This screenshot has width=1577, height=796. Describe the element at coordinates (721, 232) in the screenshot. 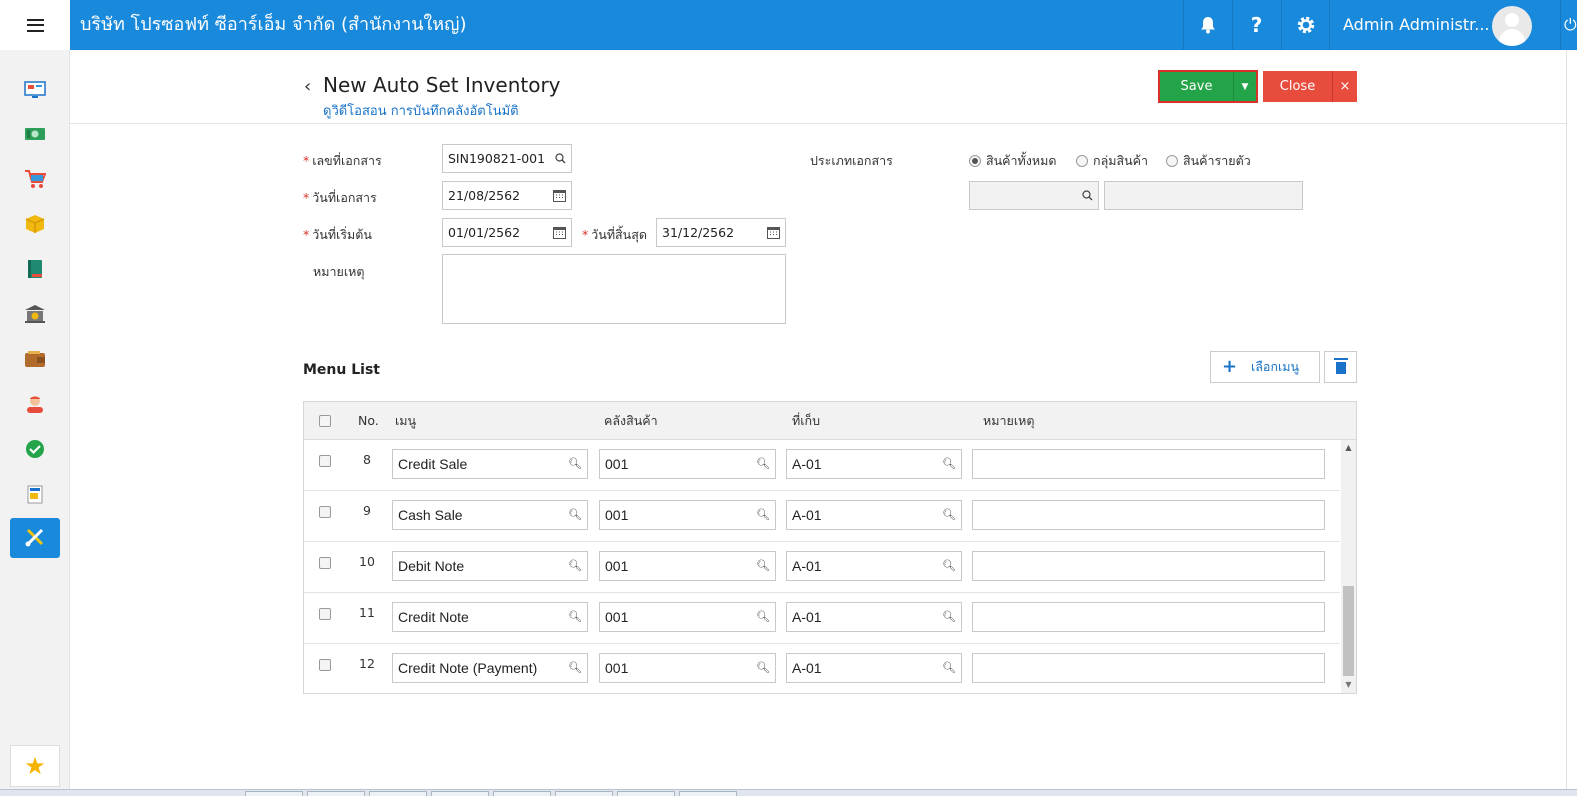

I see `end-date-input: 31/12/2562` at that location.